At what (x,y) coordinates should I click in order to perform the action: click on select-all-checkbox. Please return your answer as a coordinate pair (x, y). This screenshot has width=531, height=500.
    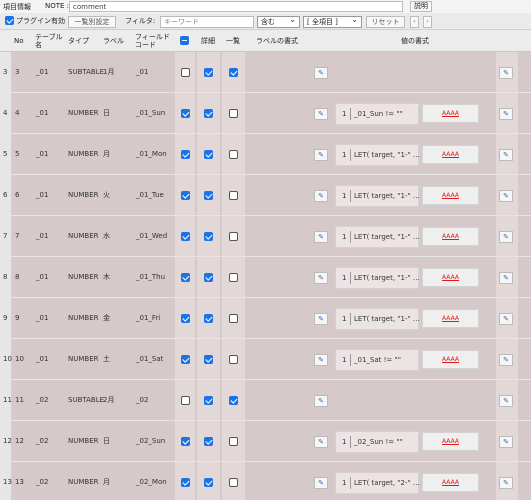
    Looking at the image, I should click on (184, 40).